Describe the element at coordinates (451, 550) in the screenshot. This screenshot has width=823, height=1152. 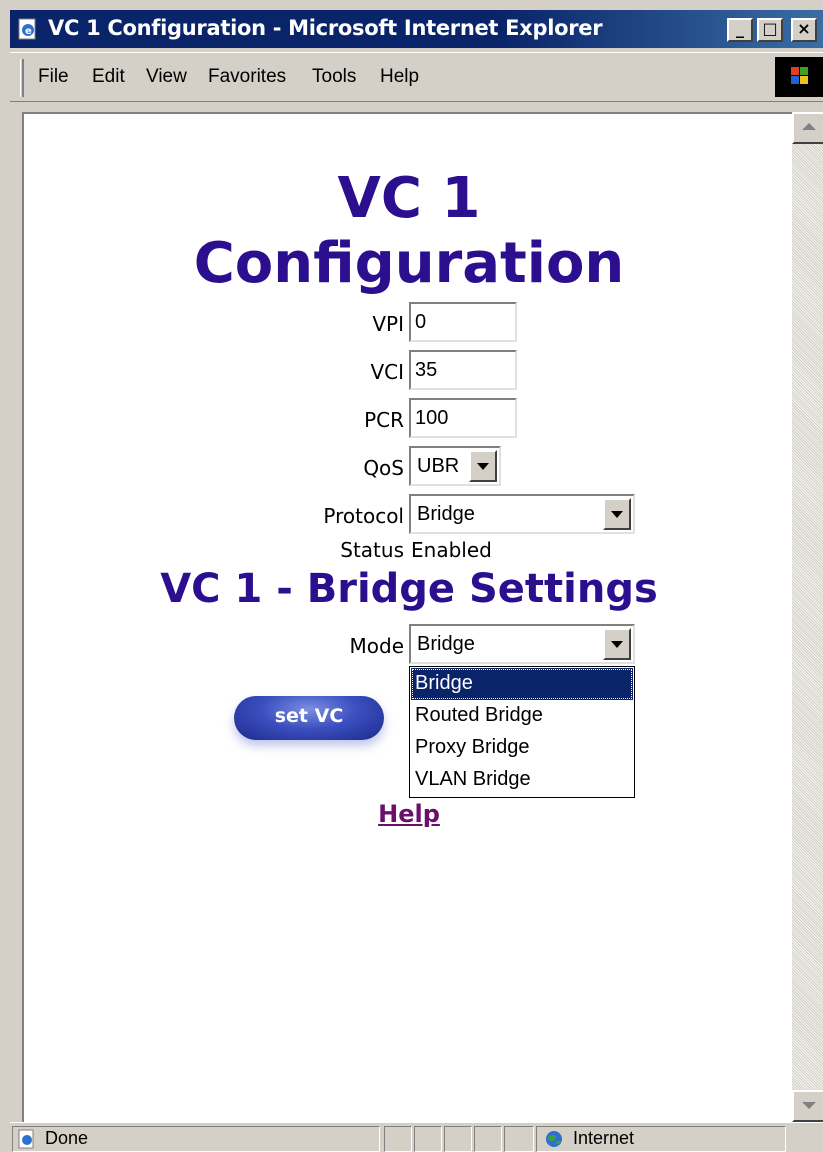
I see `status-value: Enabled` at that location.